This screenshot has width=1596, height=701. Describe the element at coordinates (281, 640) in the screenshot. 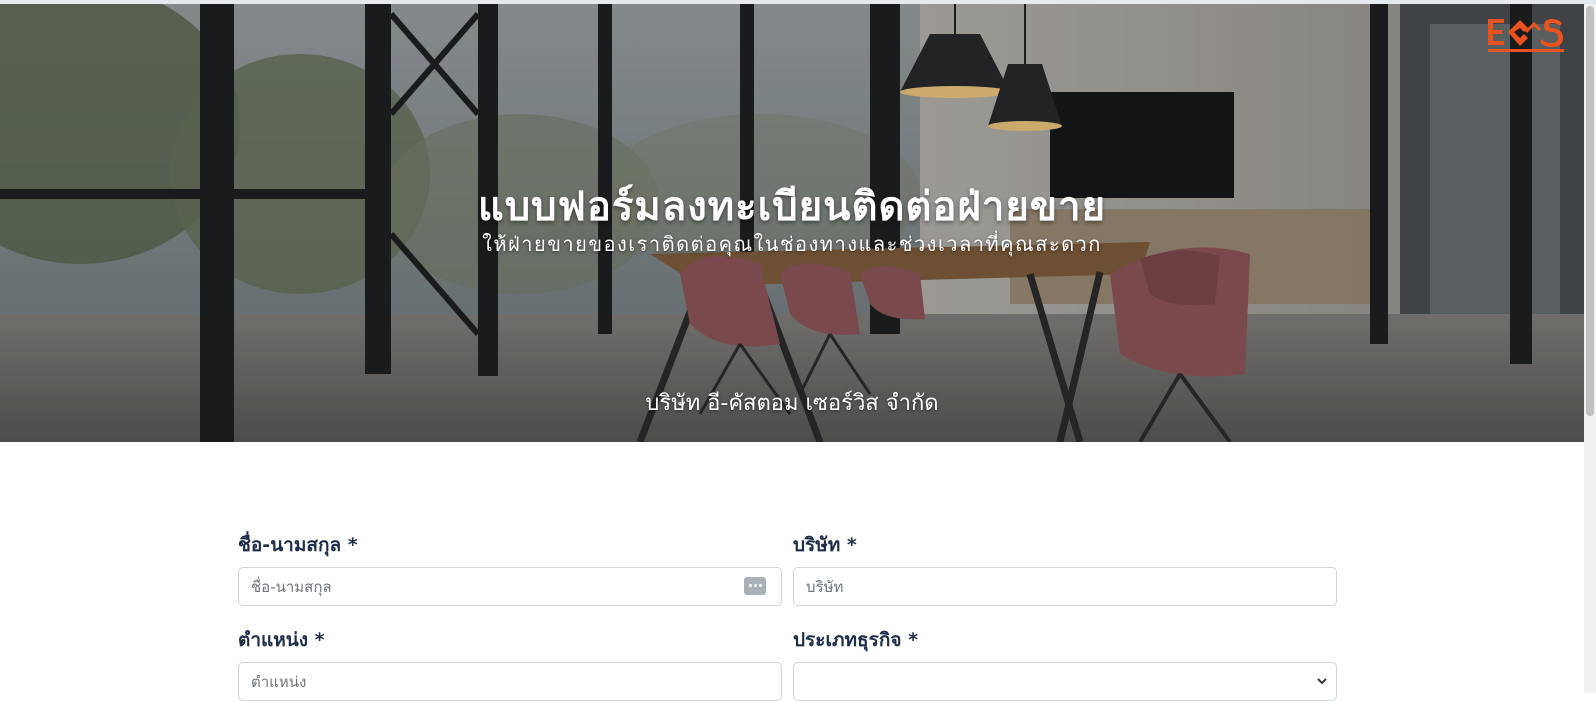

I see `position-label: ตำแหน่ง *` at that location.